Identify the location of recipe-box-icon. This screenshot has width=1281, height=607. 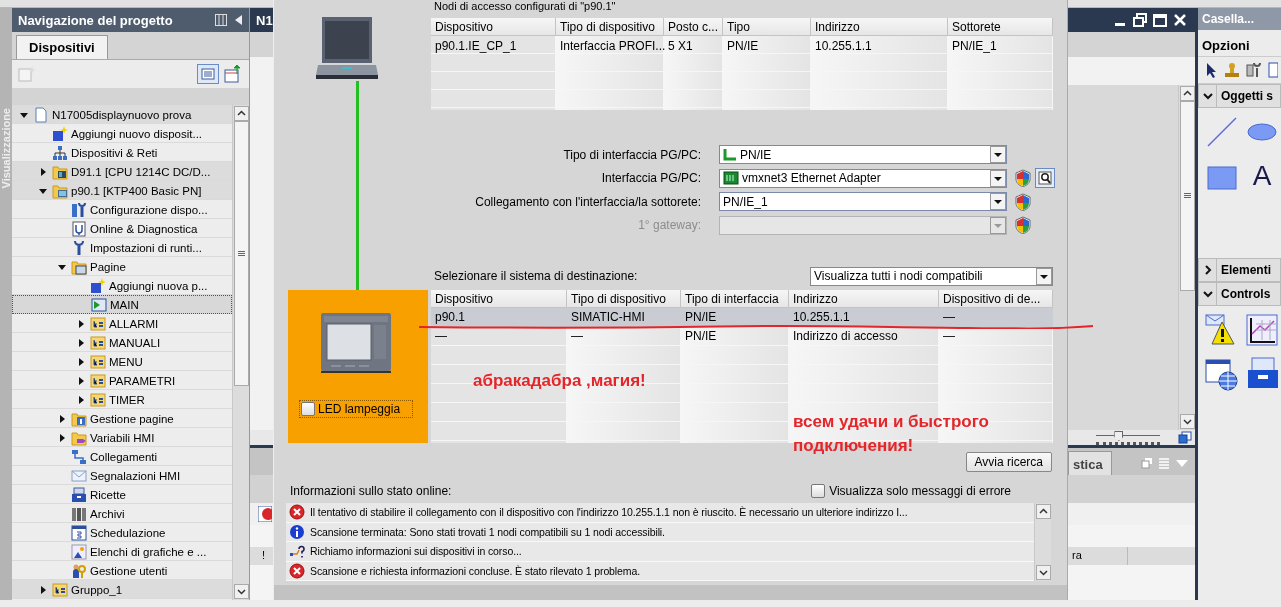
(79, 494).